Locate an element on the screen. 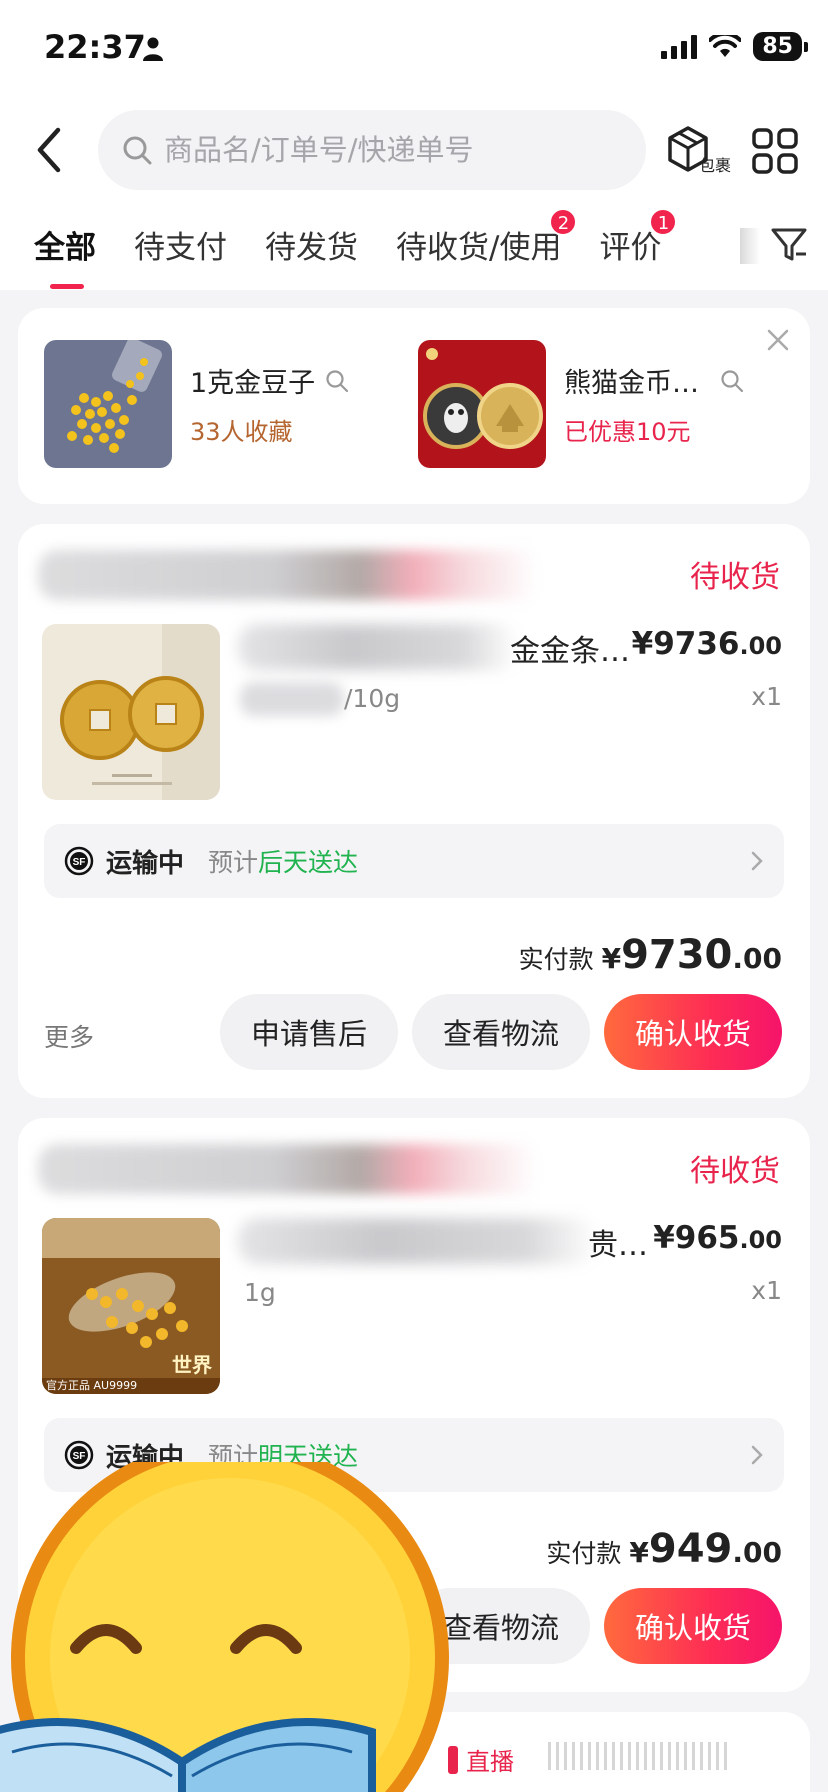 The image size is (828, 1792). sf-express-icon: SF is located at coordinates (79, 861).